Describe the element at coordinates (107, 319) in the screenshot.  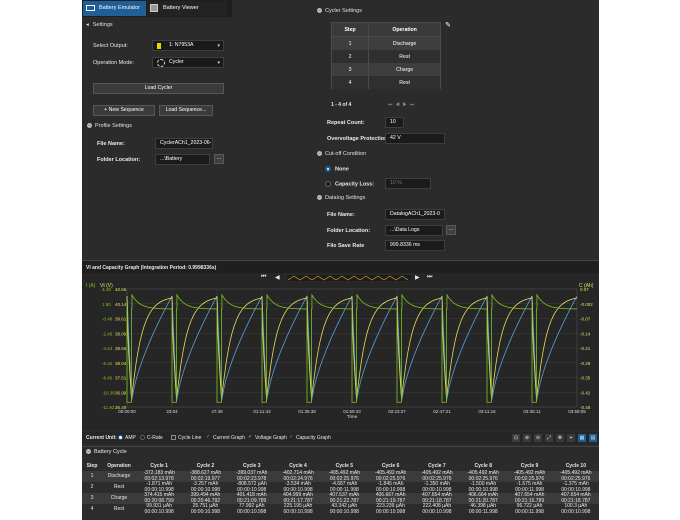
I see `i-tick-label: -0.48` at that location.